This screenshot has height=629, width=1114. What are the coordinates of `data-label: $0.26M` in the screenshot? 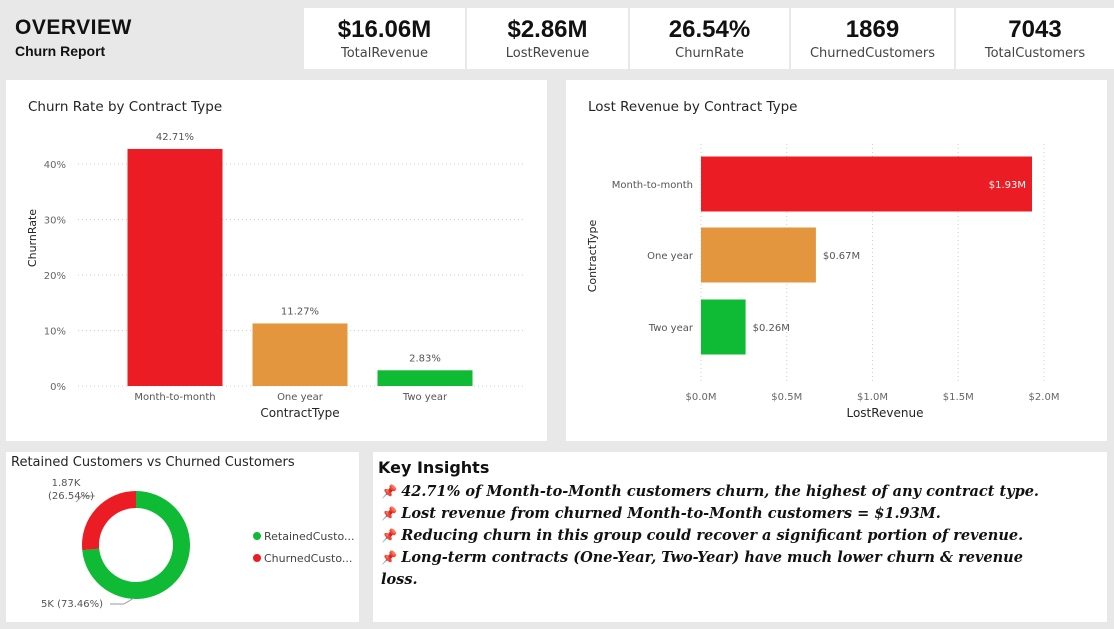 It's located at (771, 328).